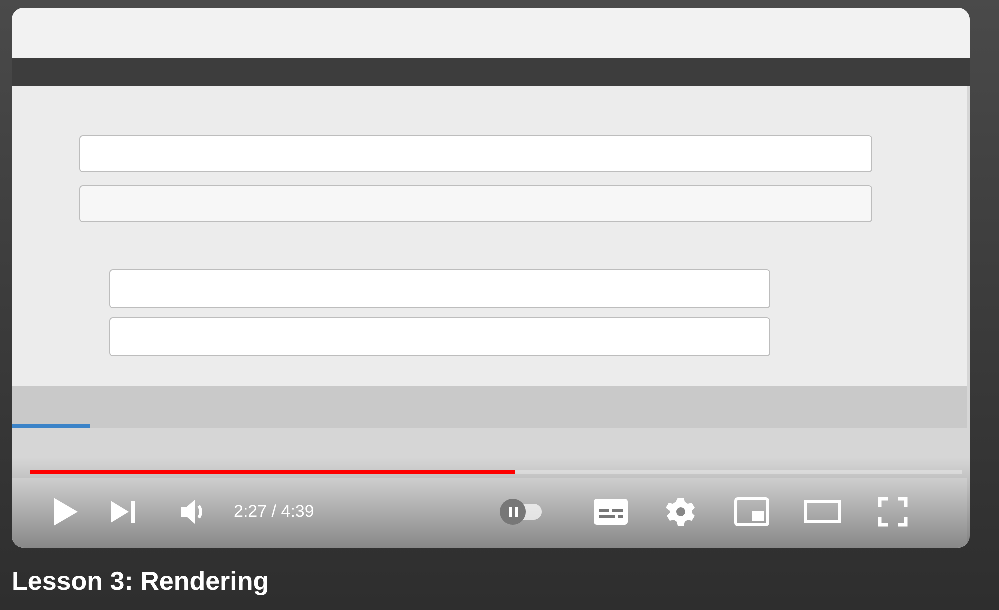 This screenshot has height=610, width=999. Describe the element at coordinates (893, 512) in the screenshot. I see `fullscreen-icon` at that location.